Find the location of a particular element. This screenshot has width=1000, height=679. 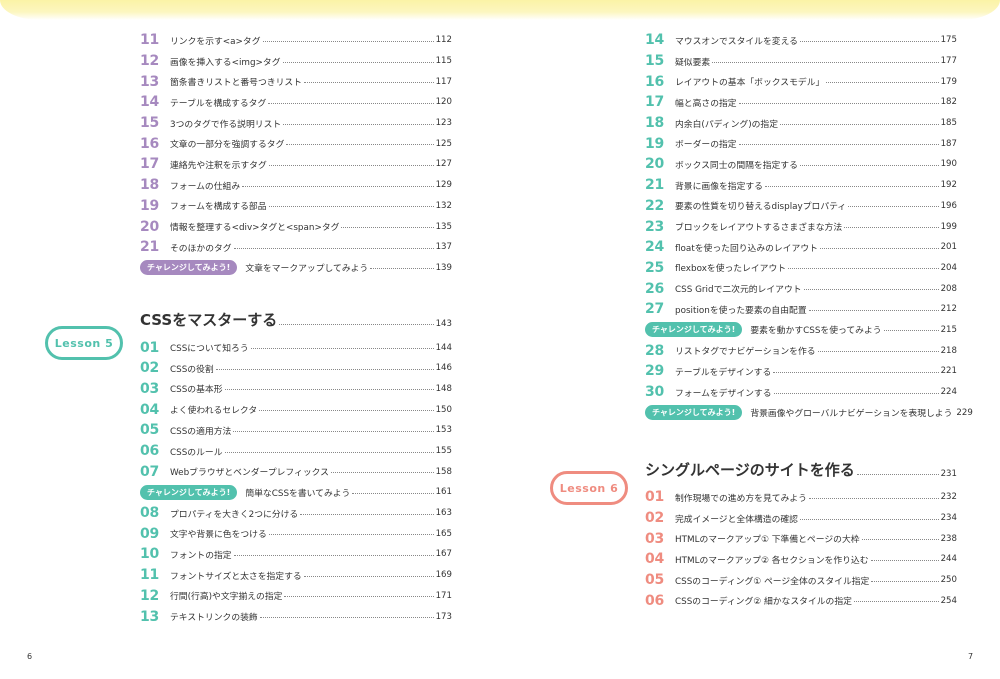

chapter-title: ボックス同士の間隔を指定する is located at coordinates (736, 165).